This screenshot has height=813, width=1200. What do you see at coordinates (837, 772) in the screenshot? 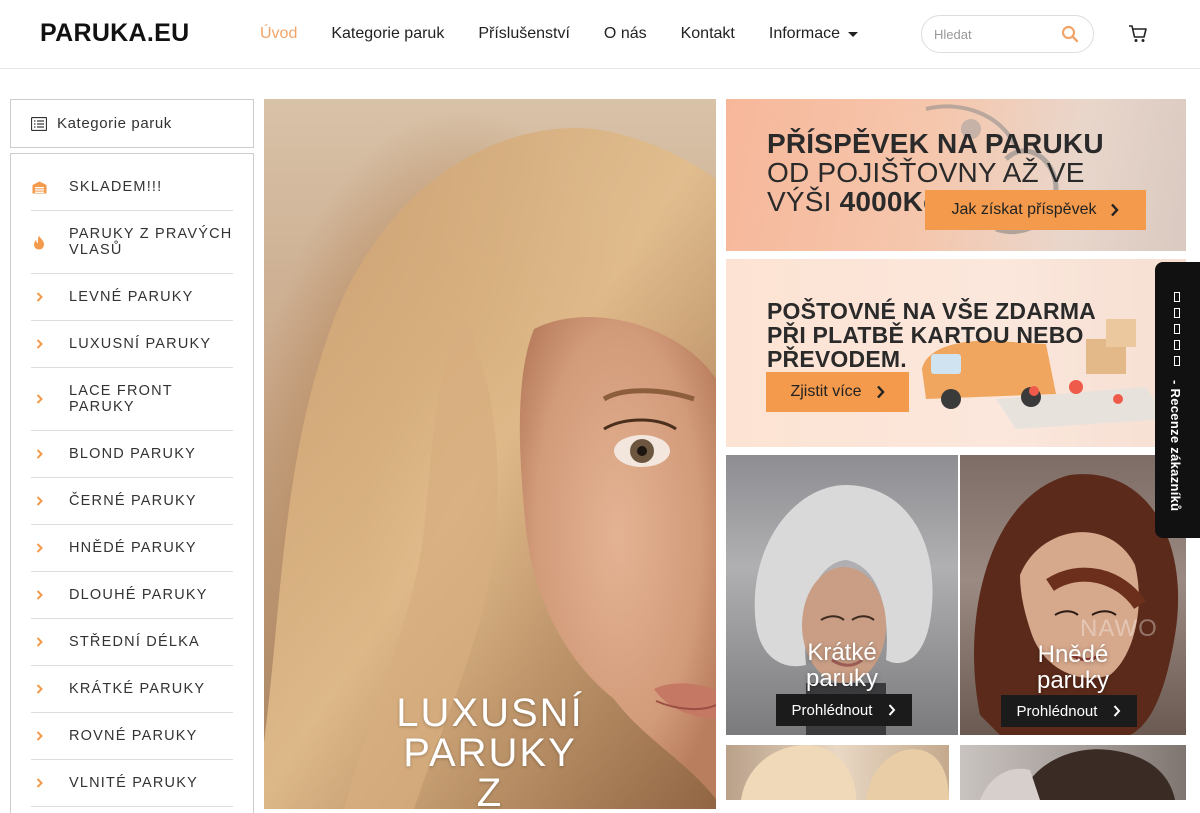
I see `category-tile-blond-preview` at bounding box center [837, 772].